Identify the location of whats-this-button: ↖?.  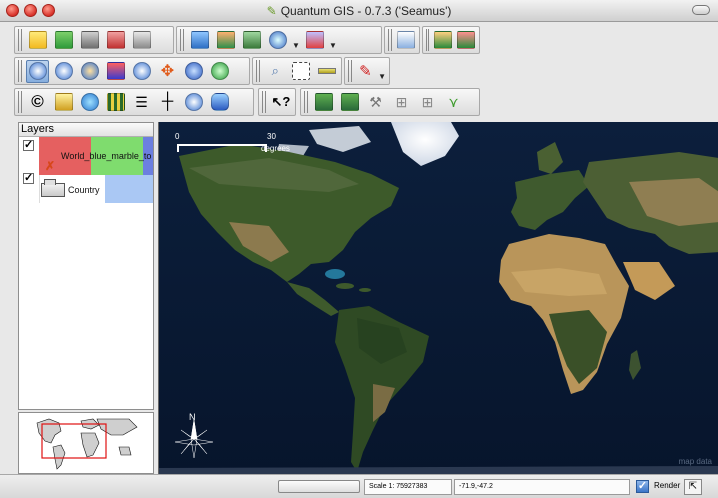
(281, 102).